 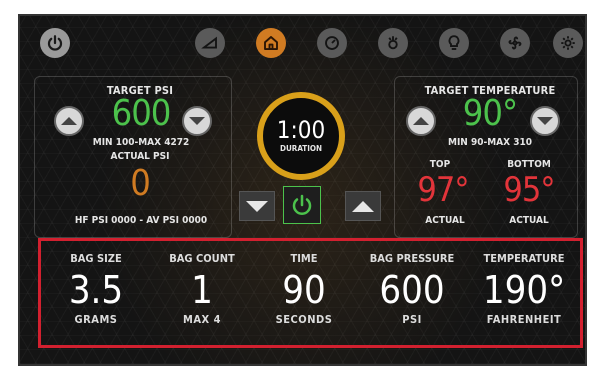 What do you see at coordinates (257, 206) in the screenshot?
I see `duration-decrease-button` at bounding box center [257, 206].